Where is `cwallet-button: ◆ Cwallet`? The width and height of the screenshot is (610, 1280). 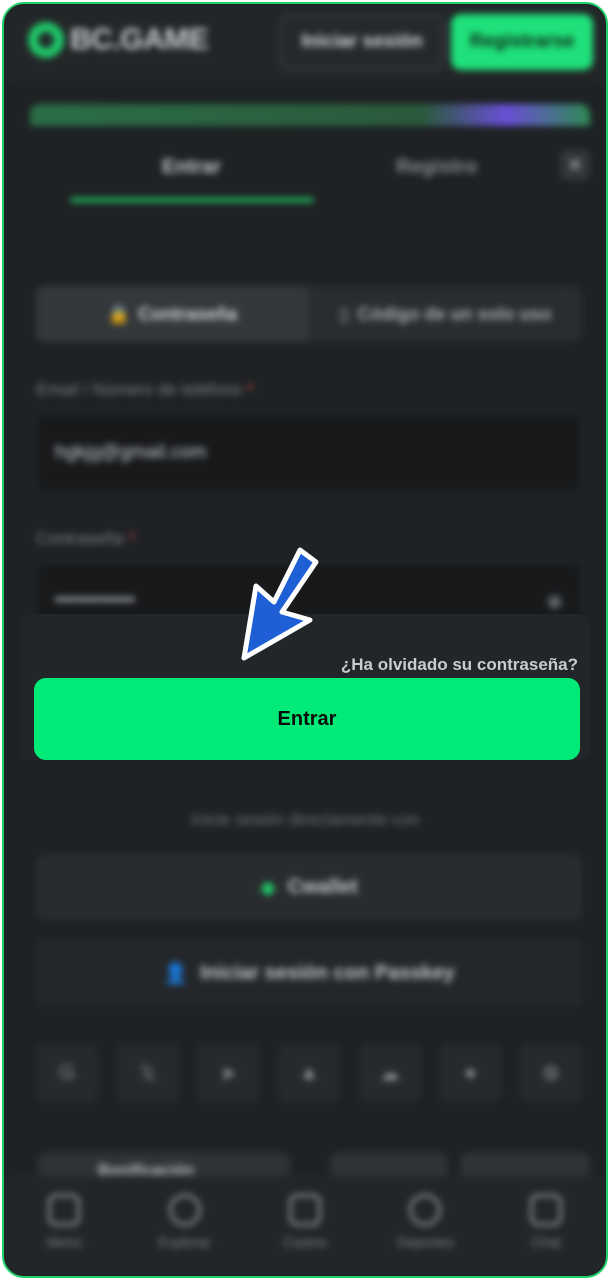
cwallet-button: ◆ Cwallet is located at coordinates (309, 887).